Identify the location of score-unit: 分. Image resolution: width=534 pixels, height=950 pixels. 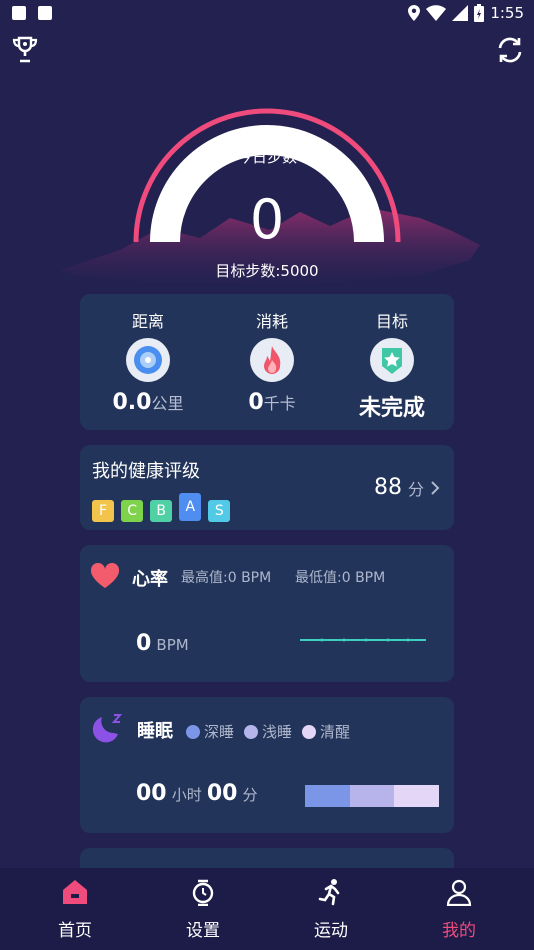
(415, 489).